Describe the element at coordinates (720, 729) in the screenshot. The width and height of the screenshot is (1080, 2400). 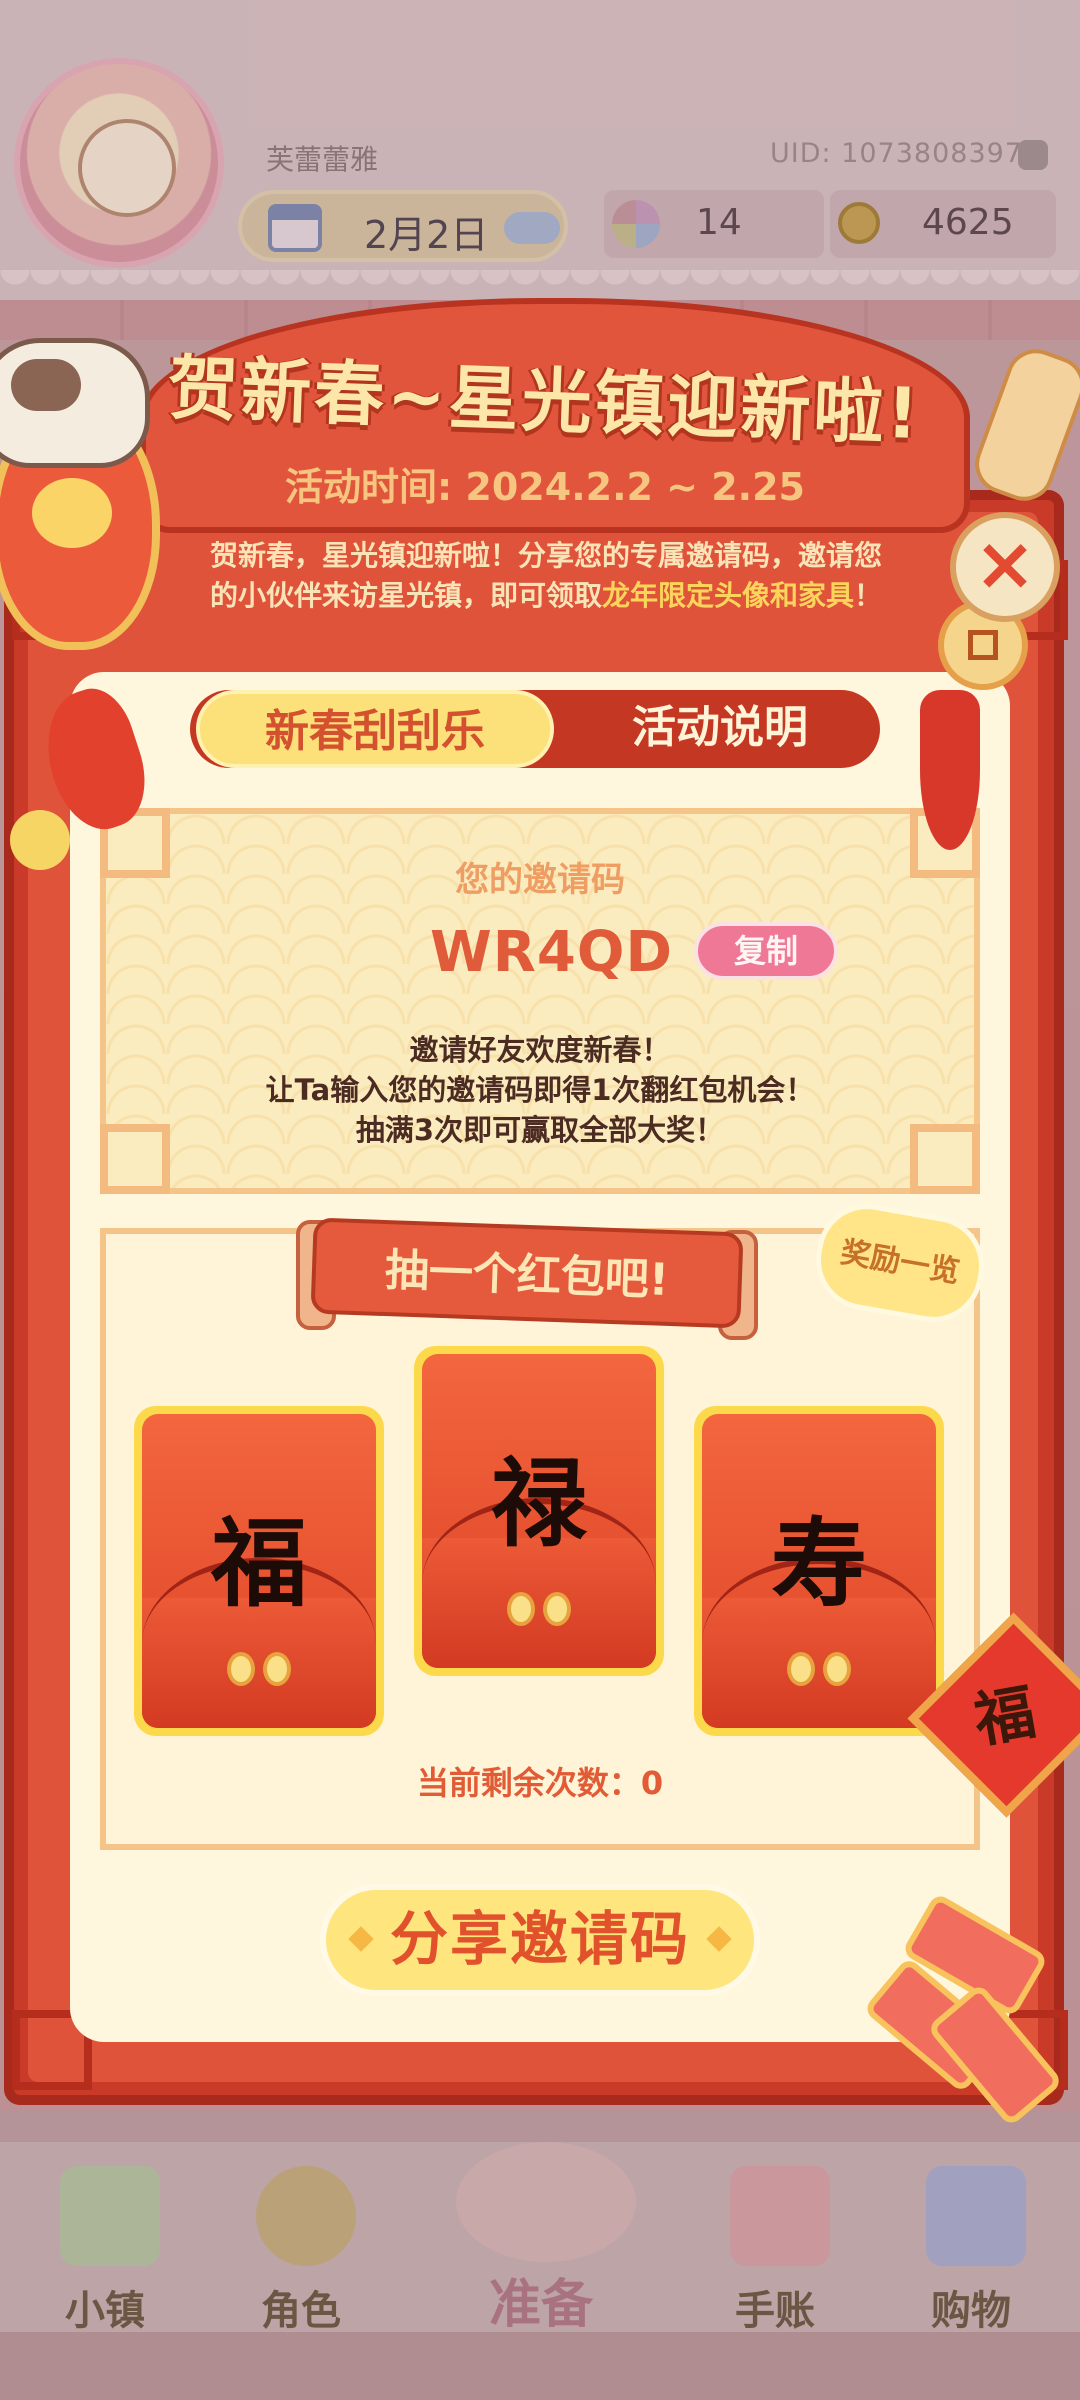
I see `tab-rules: 活动说明` at that location.